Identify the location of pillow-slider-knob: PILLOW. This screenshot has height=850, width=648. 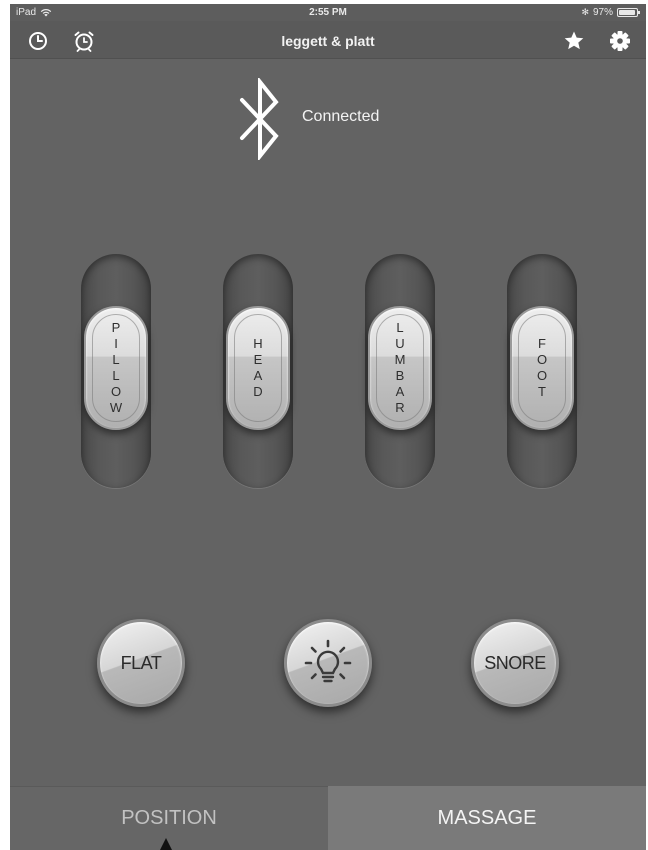
(116, 368).